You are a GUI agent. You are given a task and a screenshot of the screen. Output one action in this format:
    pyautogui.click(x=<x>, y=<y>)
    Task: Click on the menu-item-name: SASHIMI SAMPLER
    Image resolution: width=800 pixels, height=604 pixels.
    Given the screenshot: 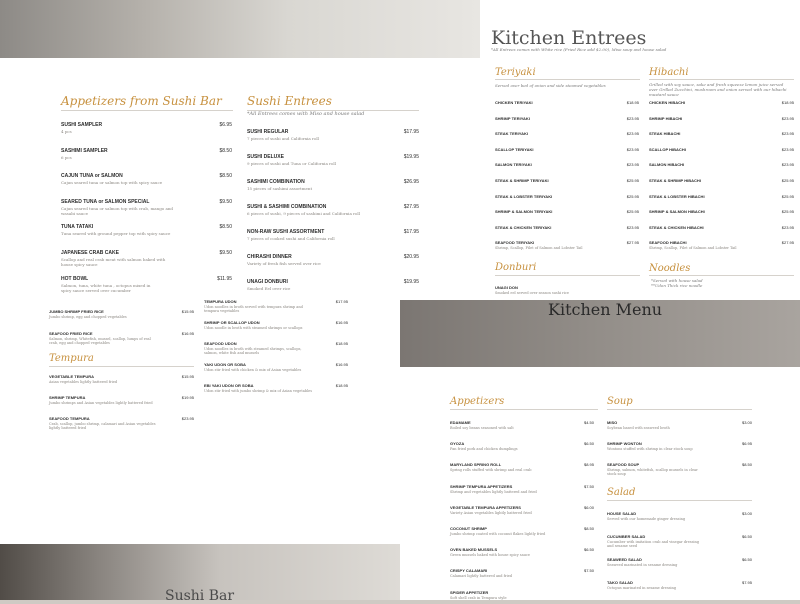 What is the action you would take?
    pyautogui.click(x=84, y=150)
    